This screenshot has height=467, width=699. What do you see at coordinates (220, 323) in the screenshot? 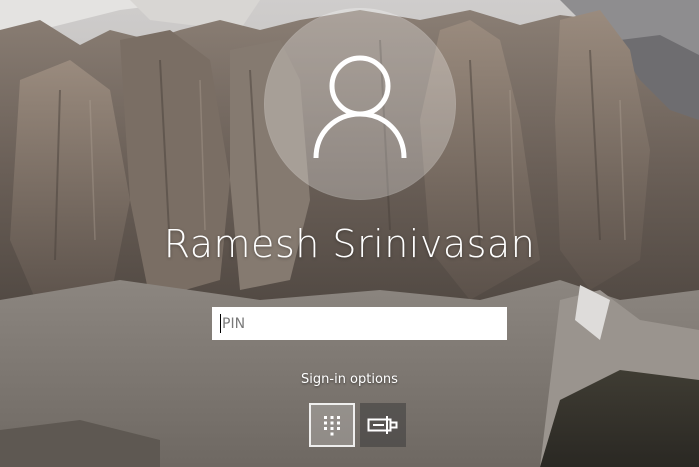
I see `text-caret` at bounding box center [220, 323].